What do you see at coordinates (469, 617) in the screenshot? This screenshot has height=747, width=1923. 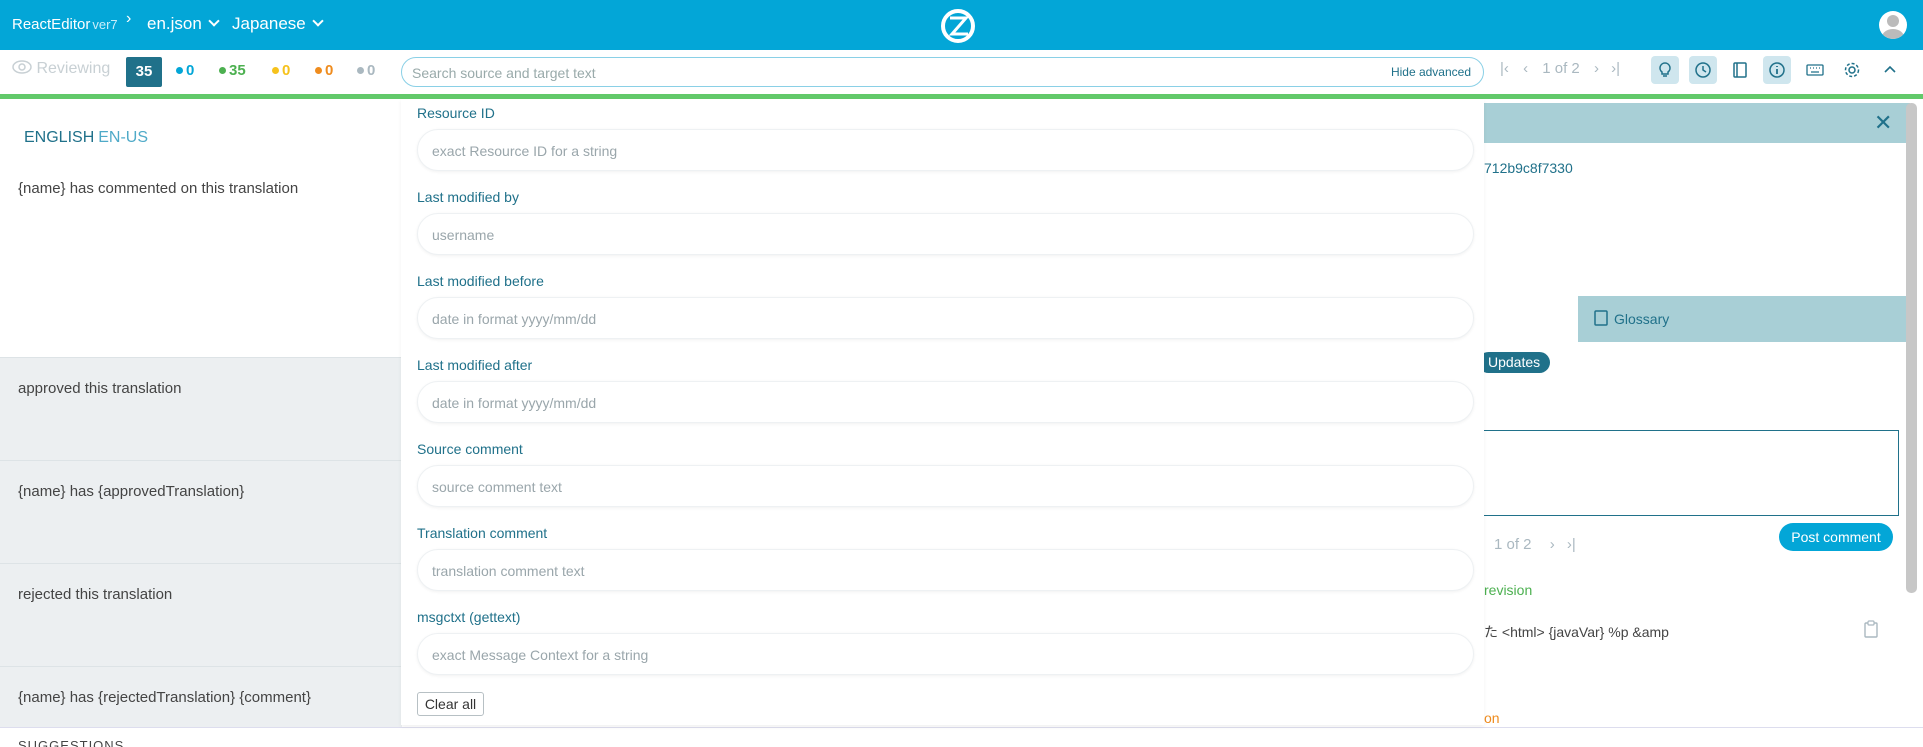 I see `field-label: msgctxt (gettext)` at bounding box center [469, 617].